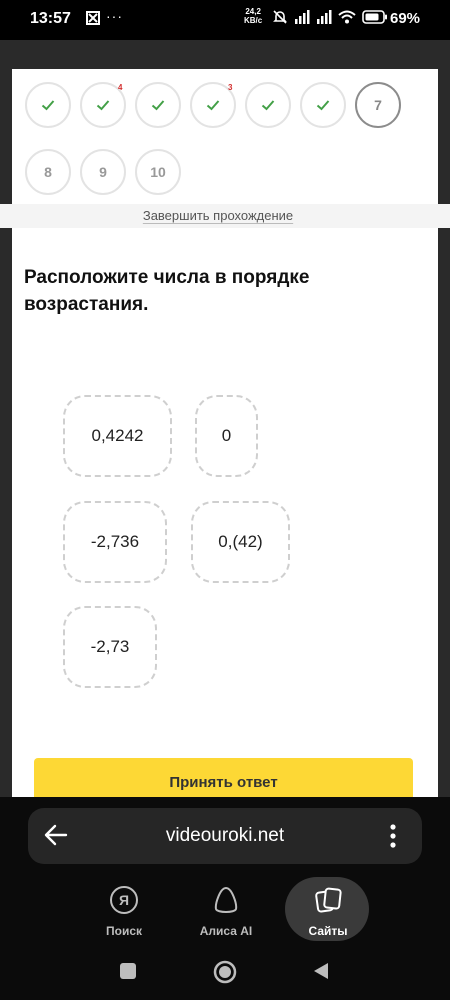  Describe the element at coordinates (226, 931) in the screenshot. I see `nav-alice-label: Алиса AI` at that location.